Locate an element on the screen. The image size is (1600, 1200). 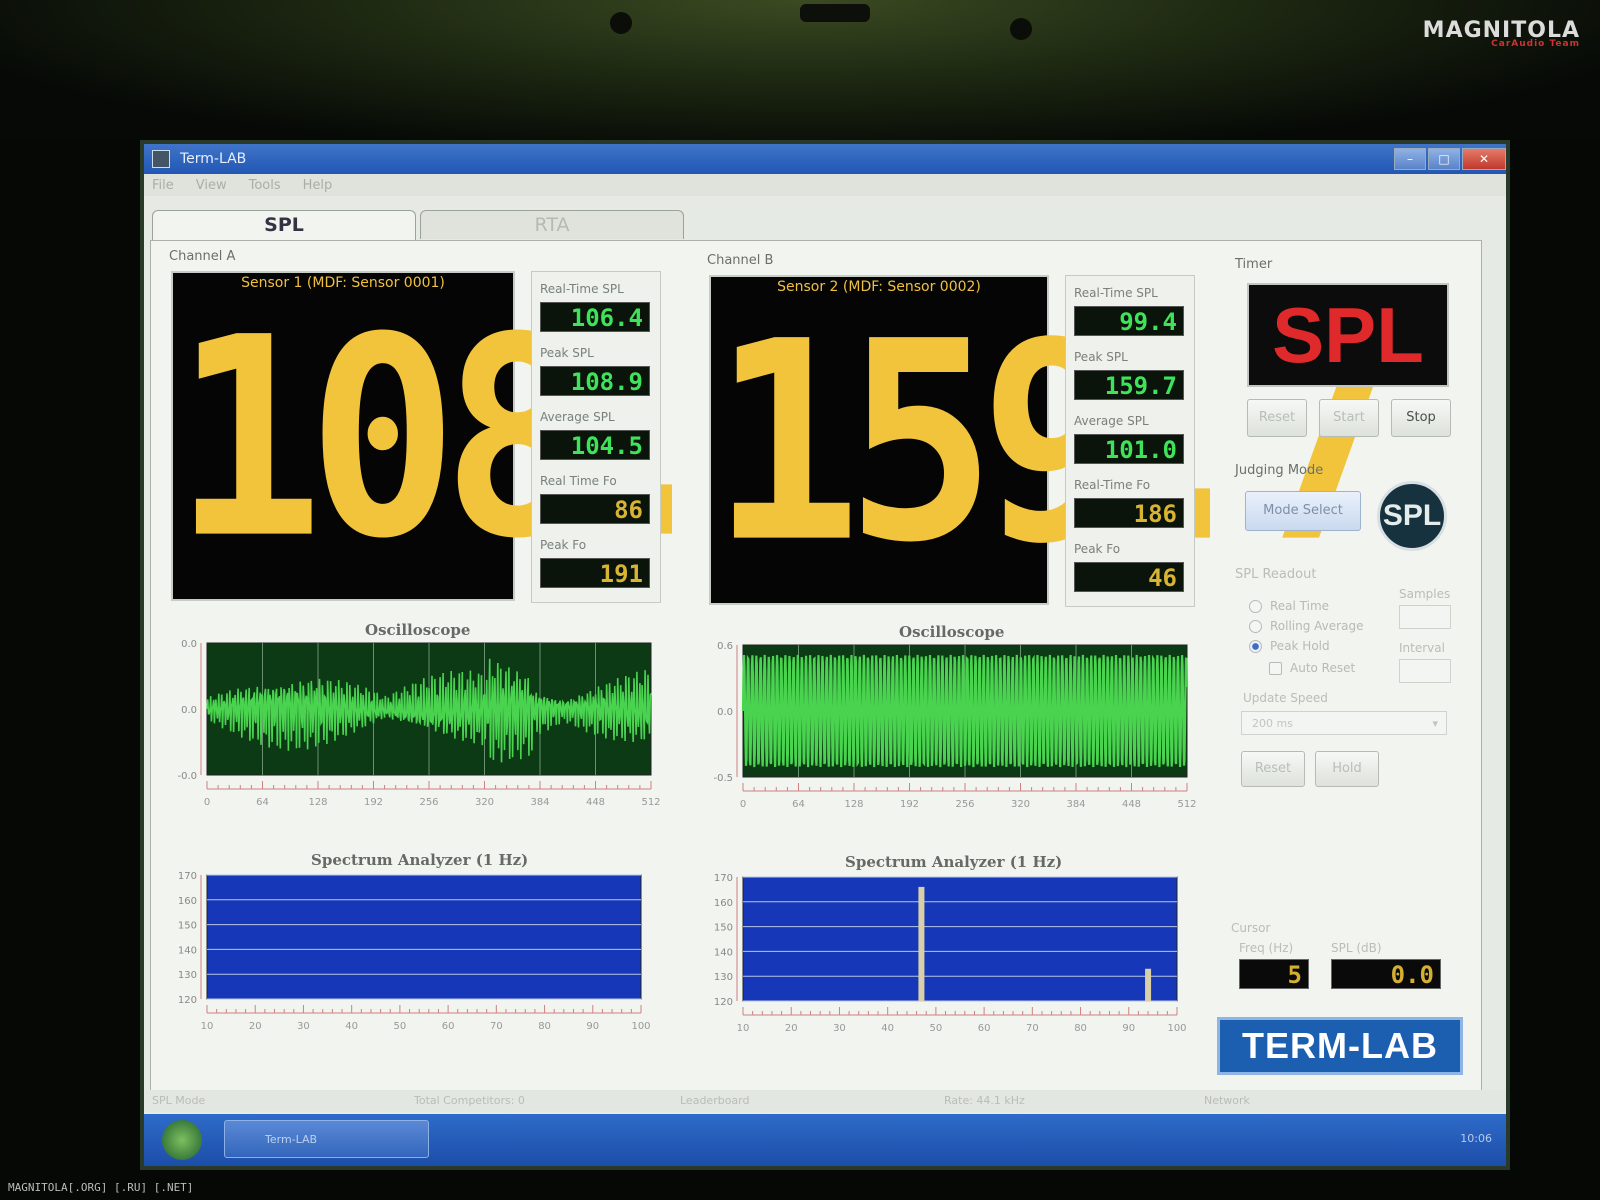
tab-spl: SPL is located at coordinates (284, 226).